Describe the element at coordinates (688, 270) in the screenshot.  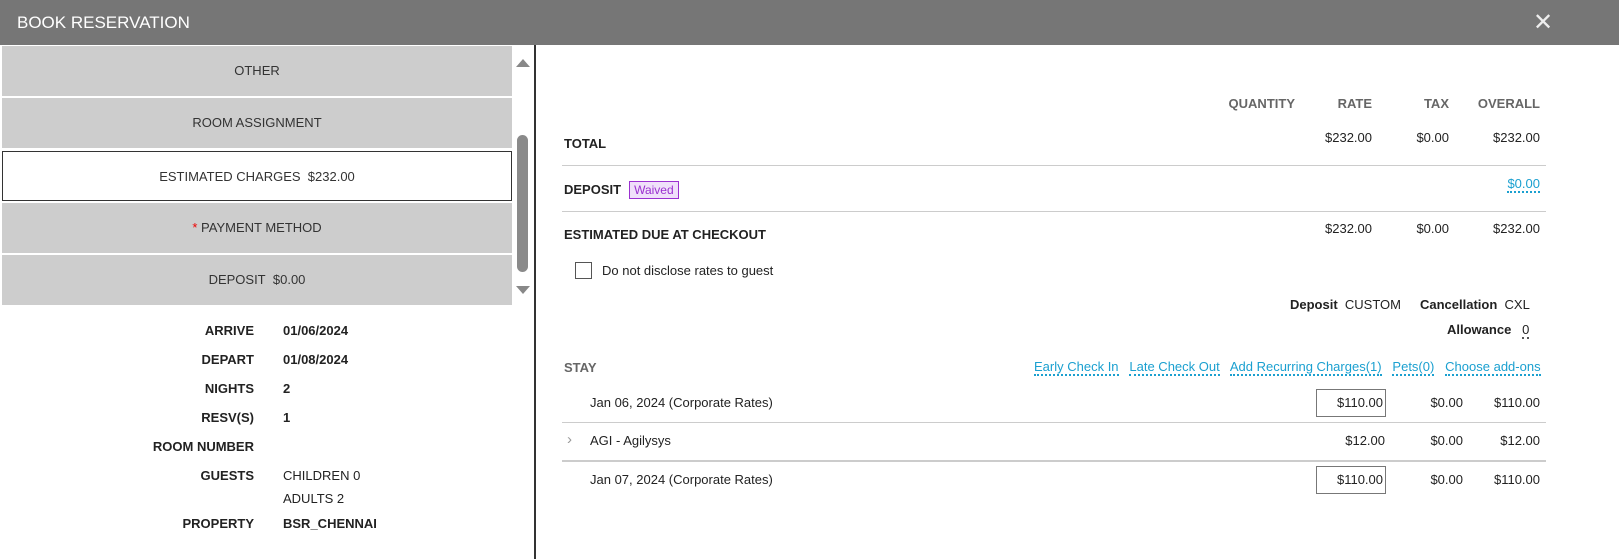
I see `disclose-rates-label: Do not disclose rates to guest` at that location.